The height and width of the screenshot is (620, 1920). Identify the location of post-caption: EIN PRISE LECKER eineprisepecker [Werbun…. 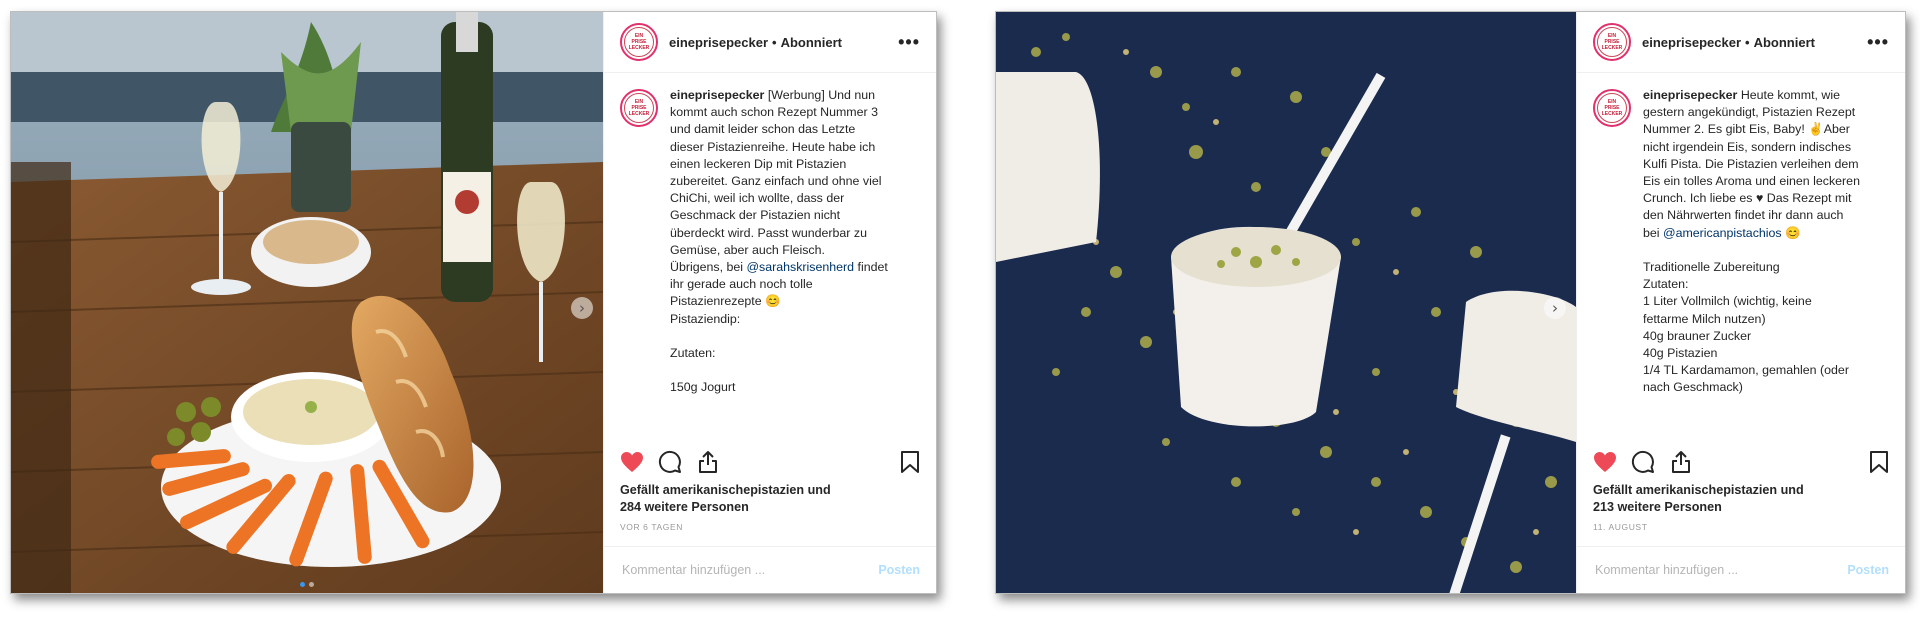
(770, 257).